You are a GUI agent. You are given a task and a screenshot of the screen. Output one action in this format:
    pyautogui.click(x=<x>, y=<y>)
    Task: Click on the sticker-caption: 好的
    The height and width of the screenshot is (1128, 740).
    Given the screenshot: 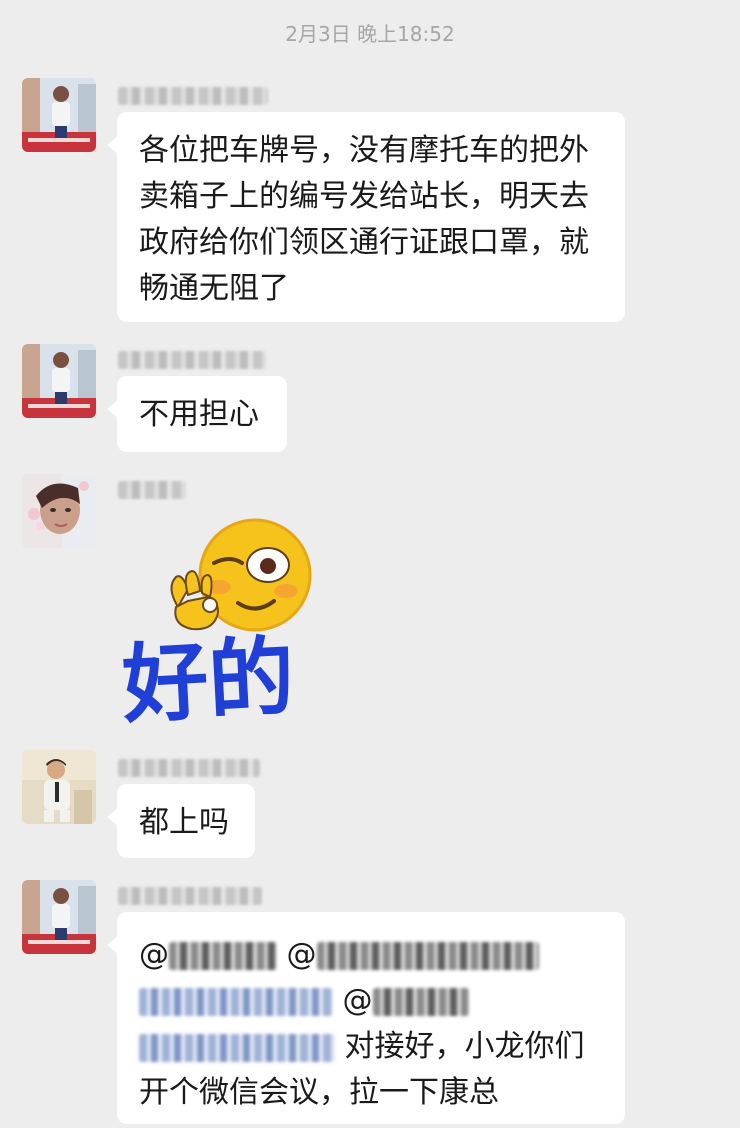 What is the action you would take?
    pyautogui.click(x=208, y=678)
    